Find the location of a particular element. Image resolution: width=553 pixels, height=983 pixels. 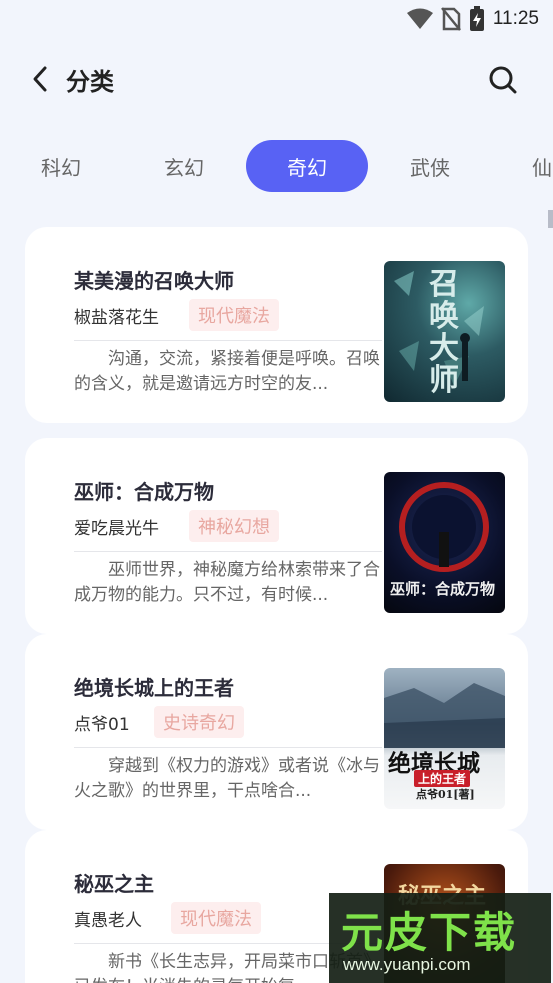

cover-author: 点爷01[著] is located at coordinates (445, 794).